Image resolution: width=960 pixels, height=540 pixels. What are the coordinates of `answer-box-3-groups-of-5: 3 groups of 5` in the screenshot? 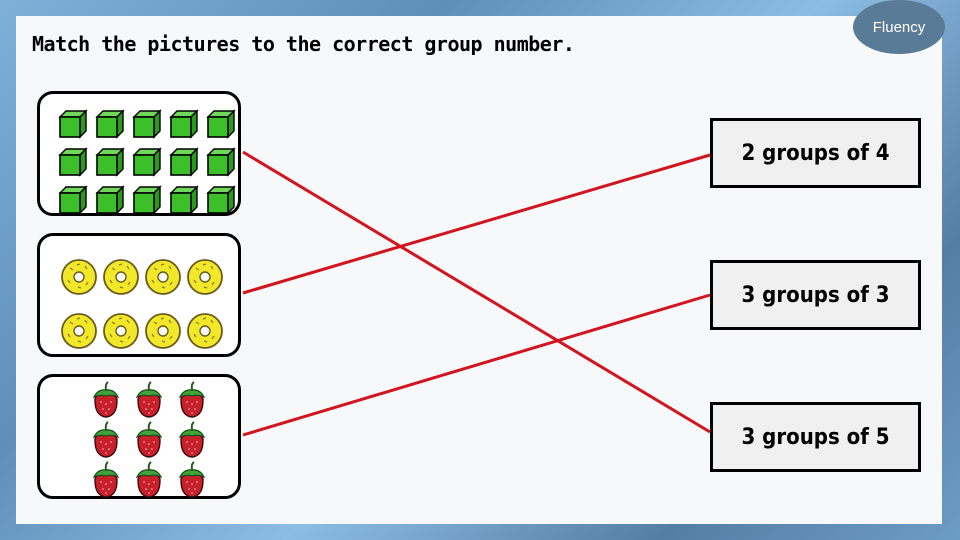 It's located at (815, 437).